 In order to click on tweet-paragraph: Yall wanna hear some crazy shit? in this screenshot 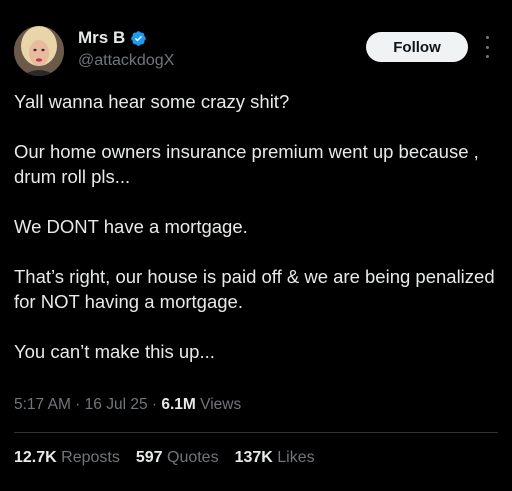, I will do `click(152, 101)`.